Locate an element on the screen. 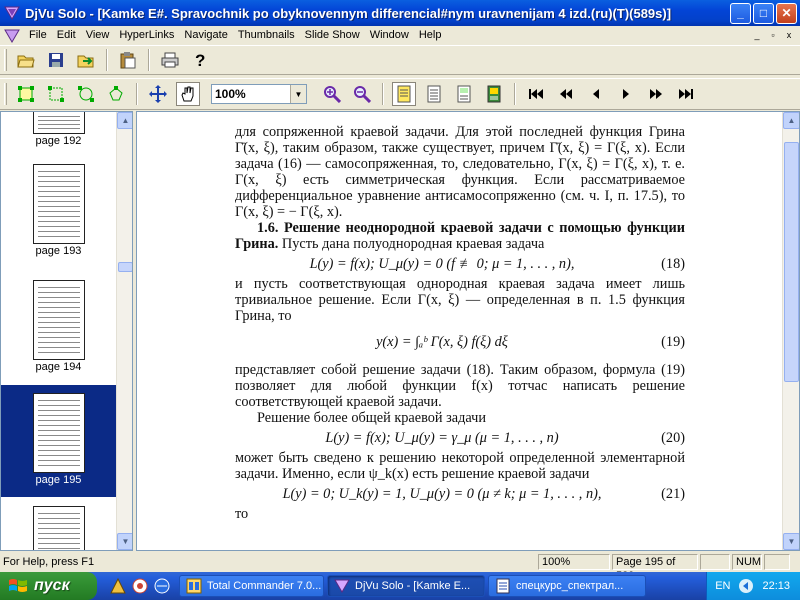  menu-view: View is located at coordinates (98, 35).